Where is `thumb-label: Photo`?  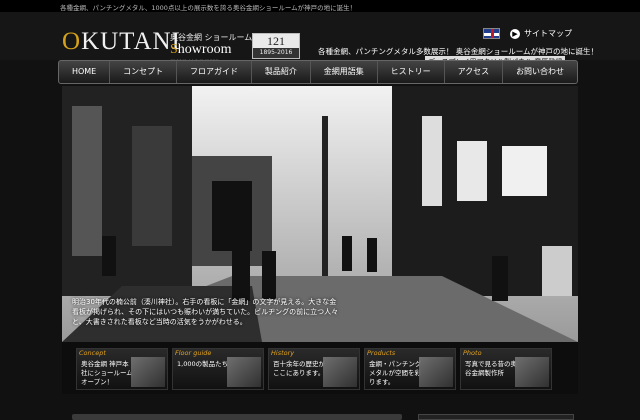 thumb-label: Photo is located at coordinates (472, 353).